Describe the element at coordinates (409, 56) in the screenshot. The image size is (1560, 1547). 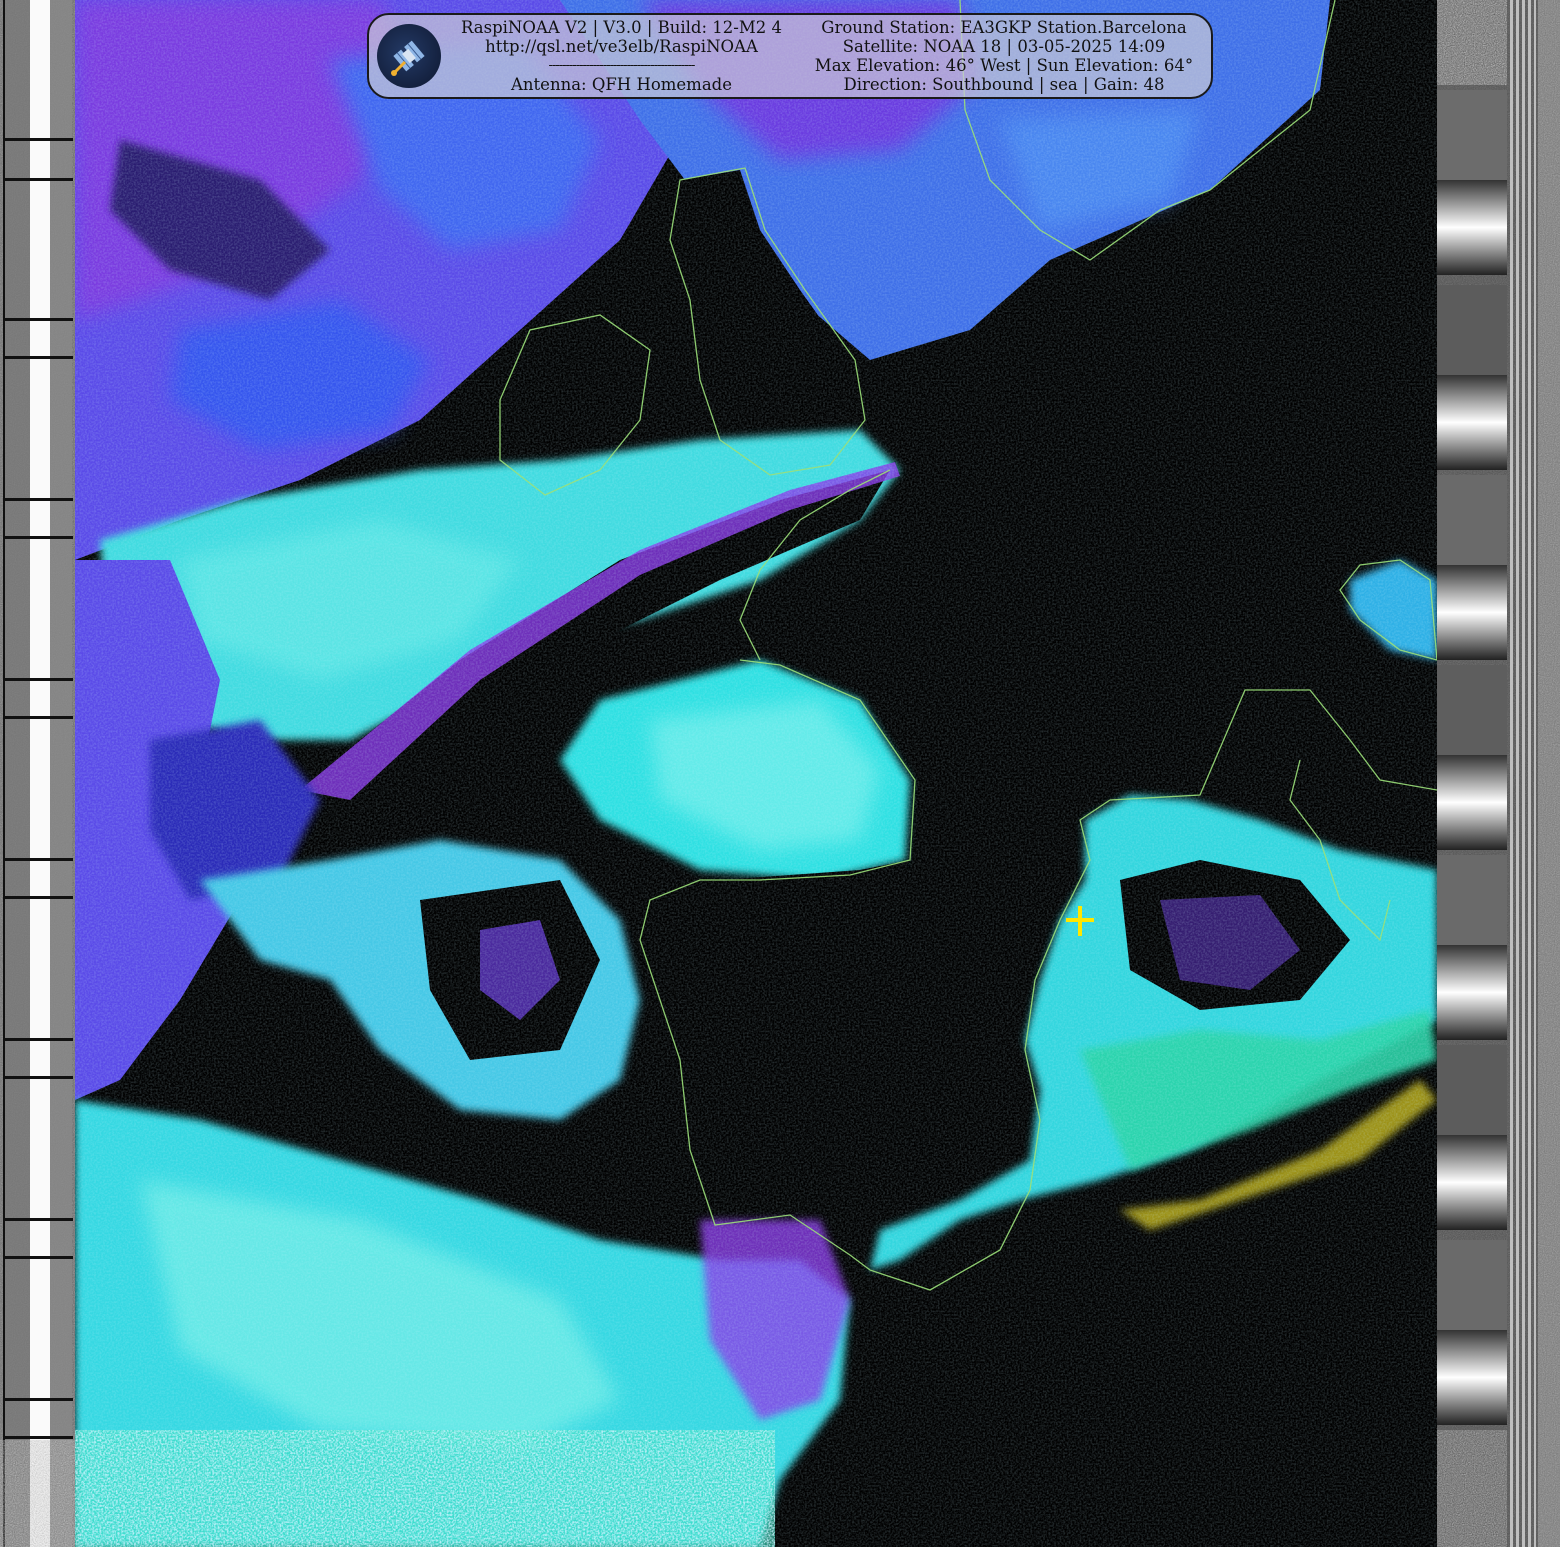
I see `satellite-icon` at that location.